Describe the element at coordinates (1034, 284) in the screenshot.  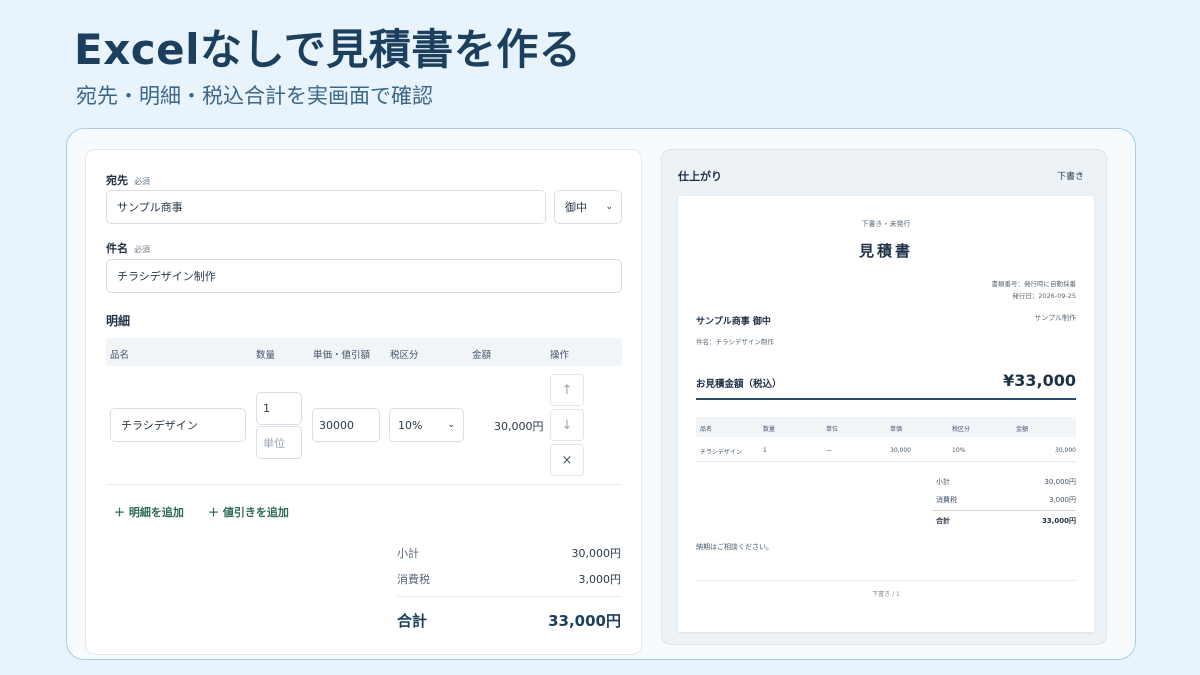
I see `document-number: 書類番号：発行時に自動採番` at that location.